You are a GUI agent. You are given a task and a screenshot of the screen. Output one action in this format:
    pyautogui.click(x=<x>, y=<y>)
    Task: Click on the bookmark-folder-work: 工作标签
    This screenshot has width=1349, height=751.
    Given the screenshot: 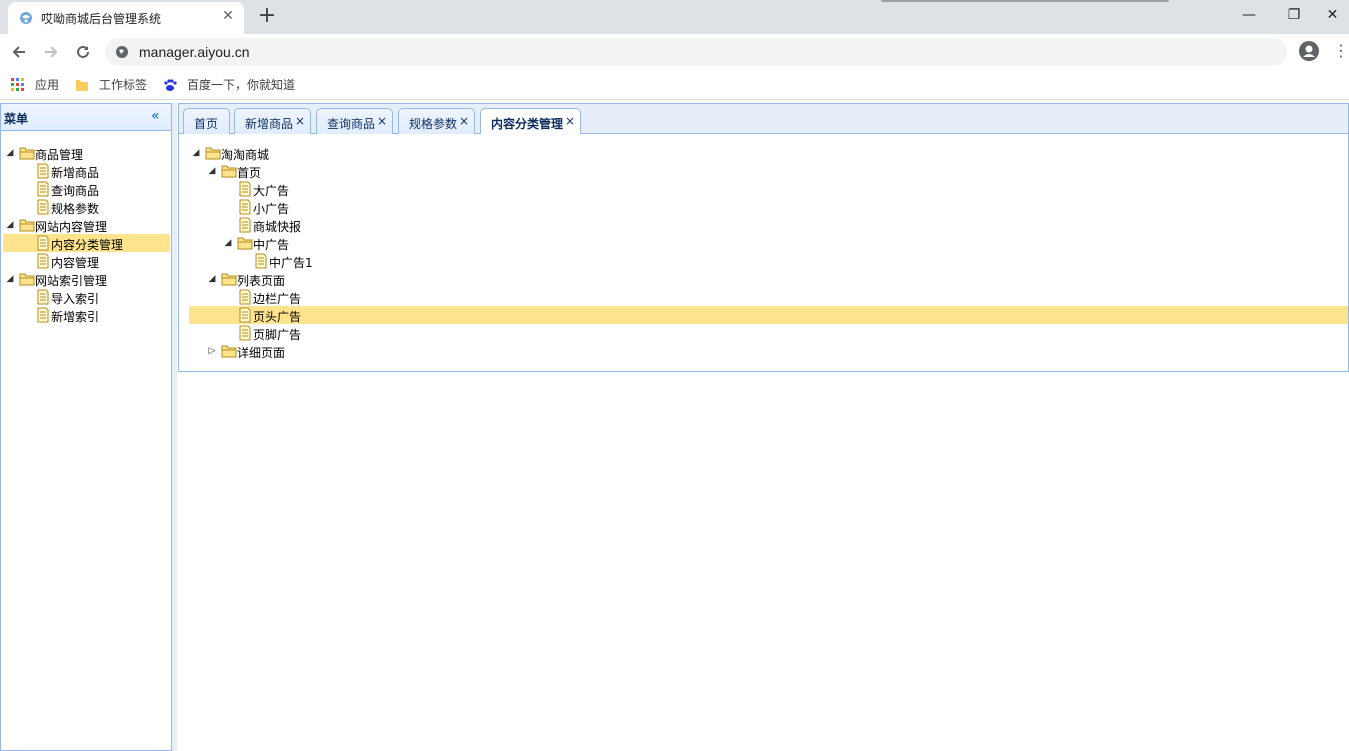 What is the action you would take?
    pyautogui.click(x=115, y=85)
    